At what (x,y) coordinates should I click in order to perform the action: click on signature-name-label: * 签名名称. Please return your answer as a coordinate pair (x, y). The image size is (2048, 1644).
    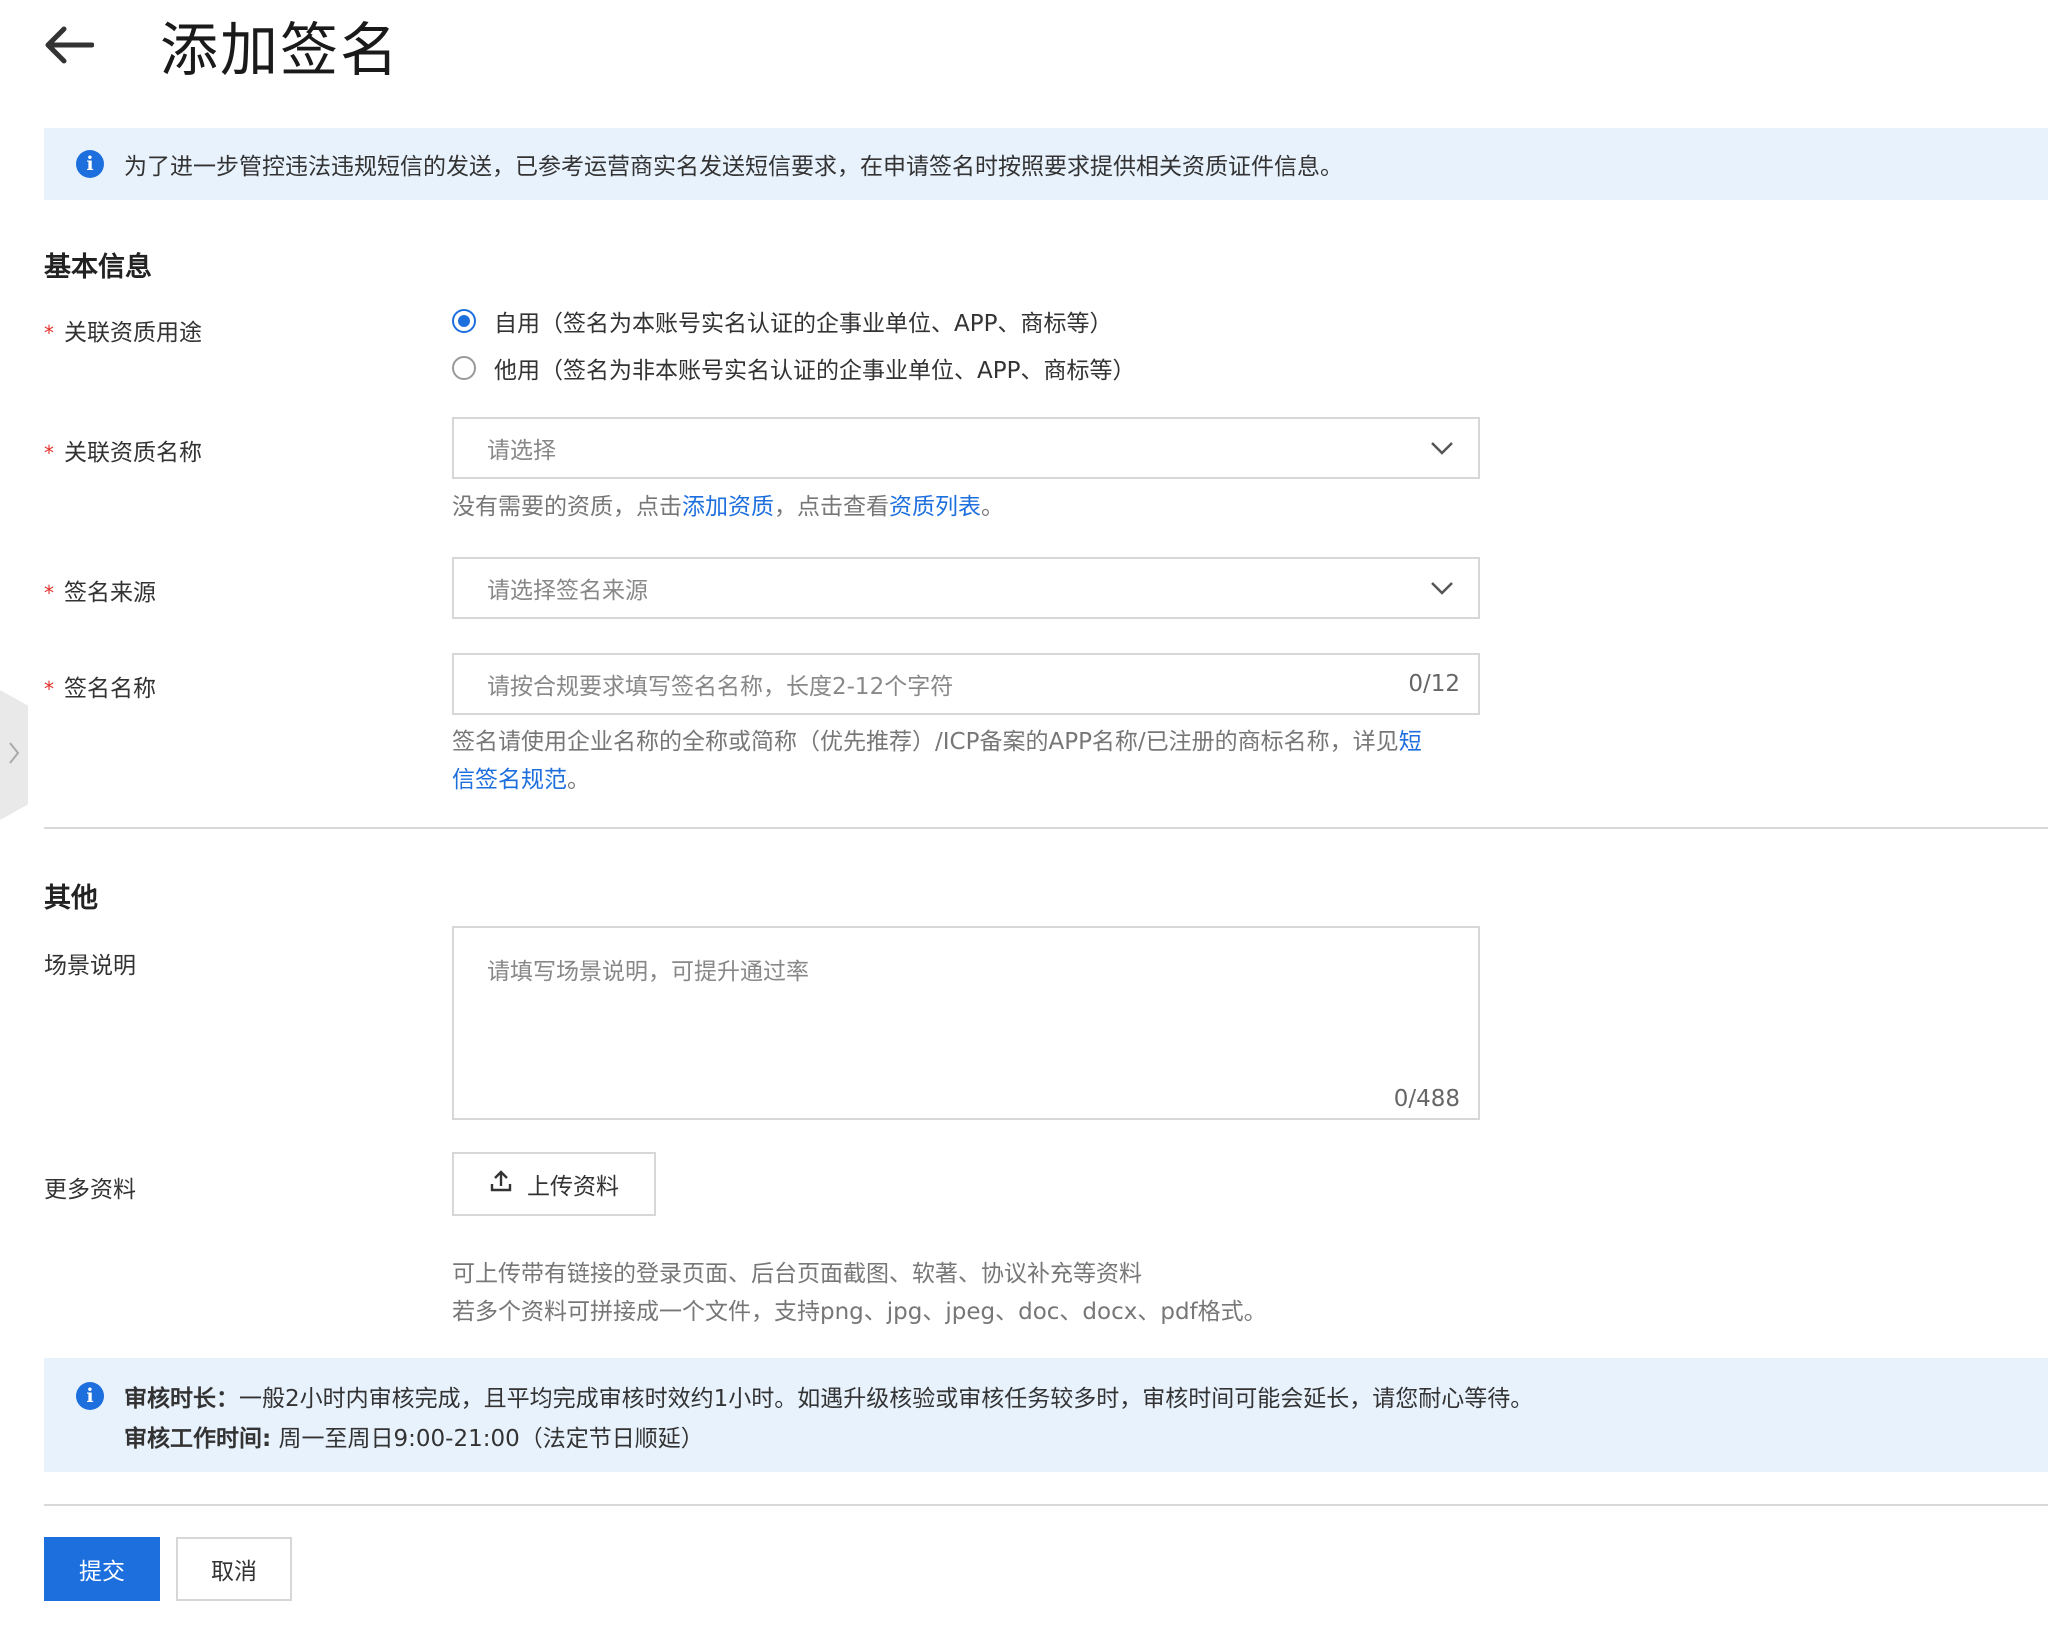
    Looking at the image, I should click on (100, 689).